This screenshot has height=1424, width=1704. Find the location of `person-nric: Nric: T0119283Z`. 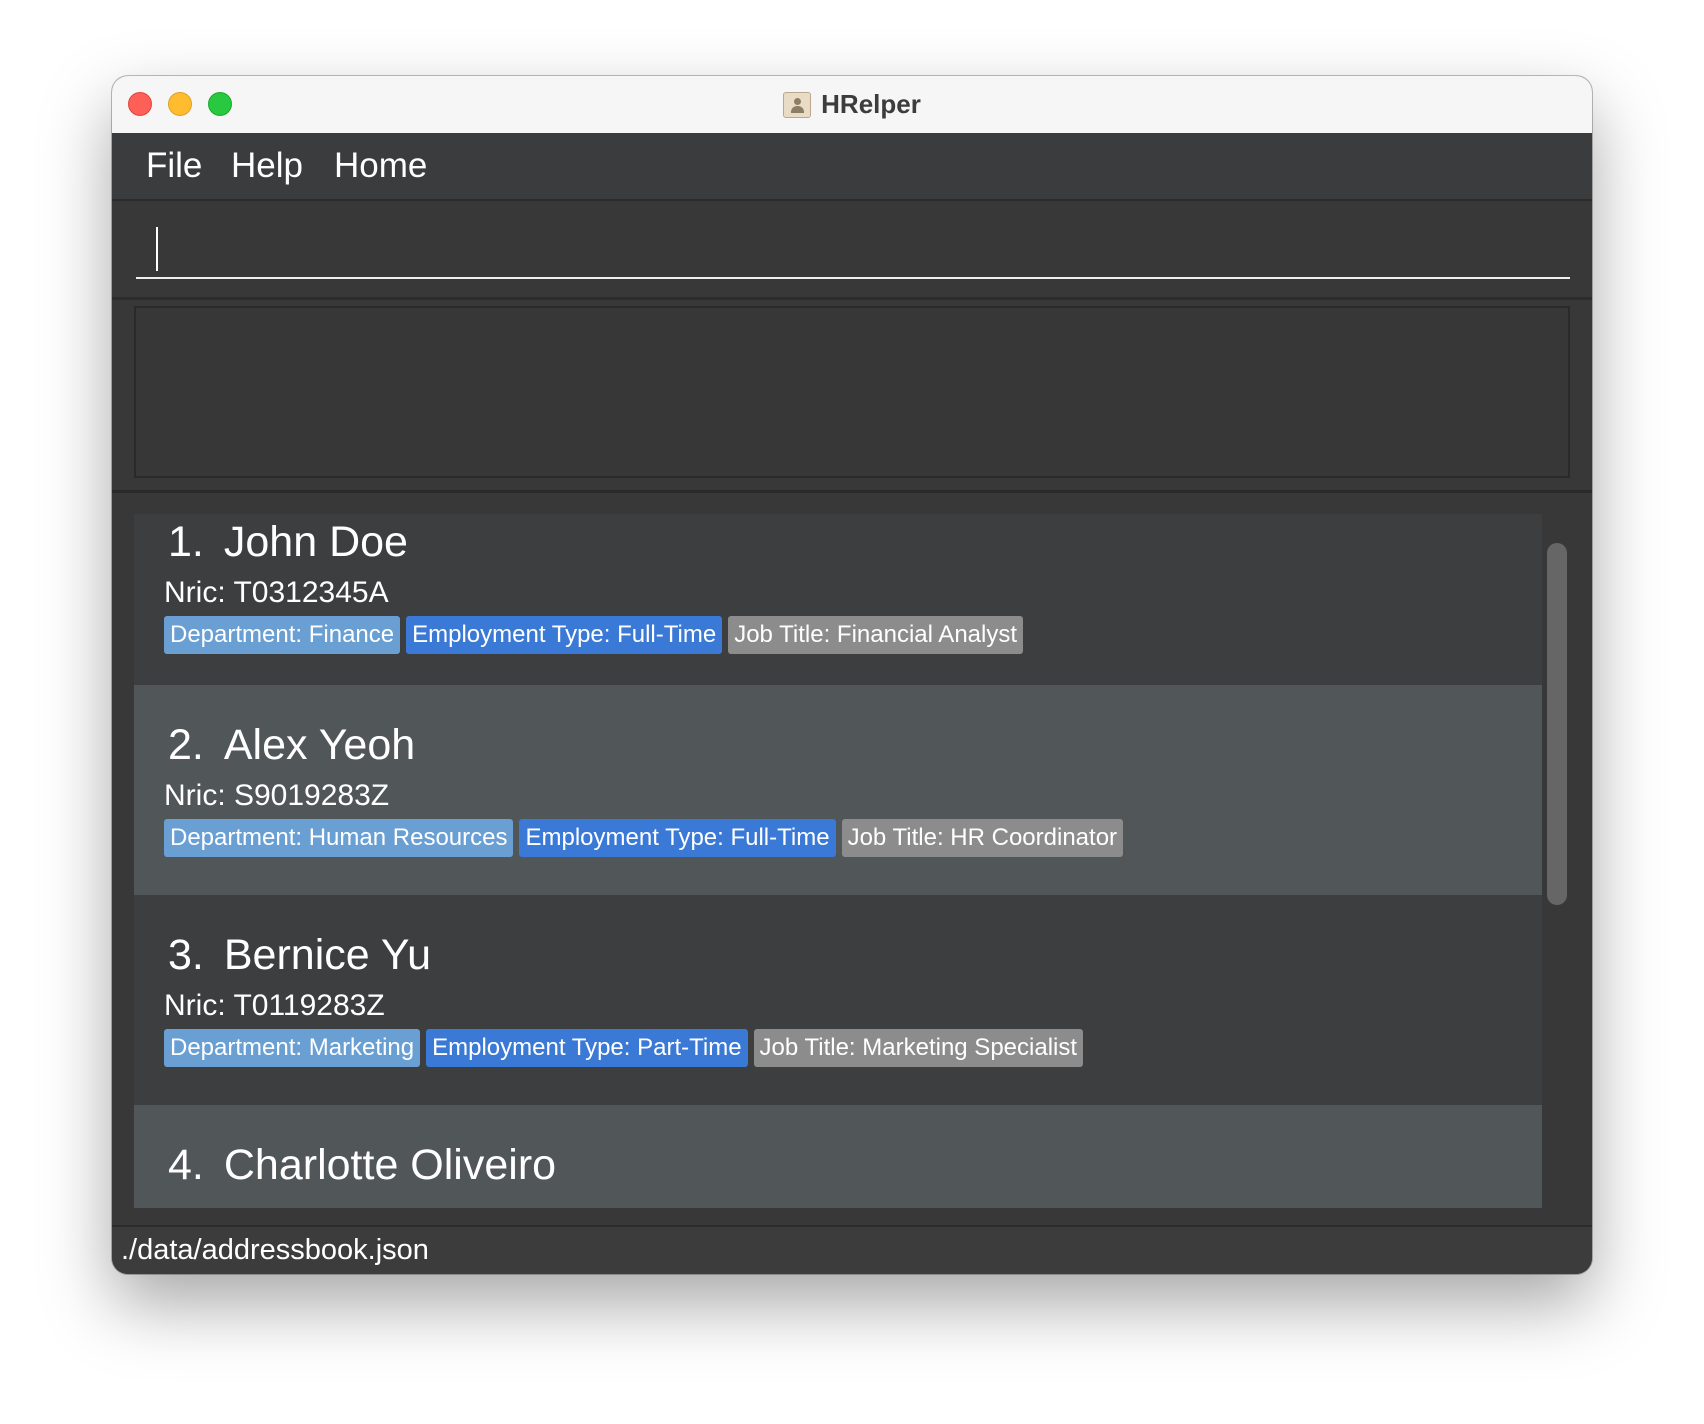

person-nric: Nric: T0119283Z is located at coordinates (274, 1005).